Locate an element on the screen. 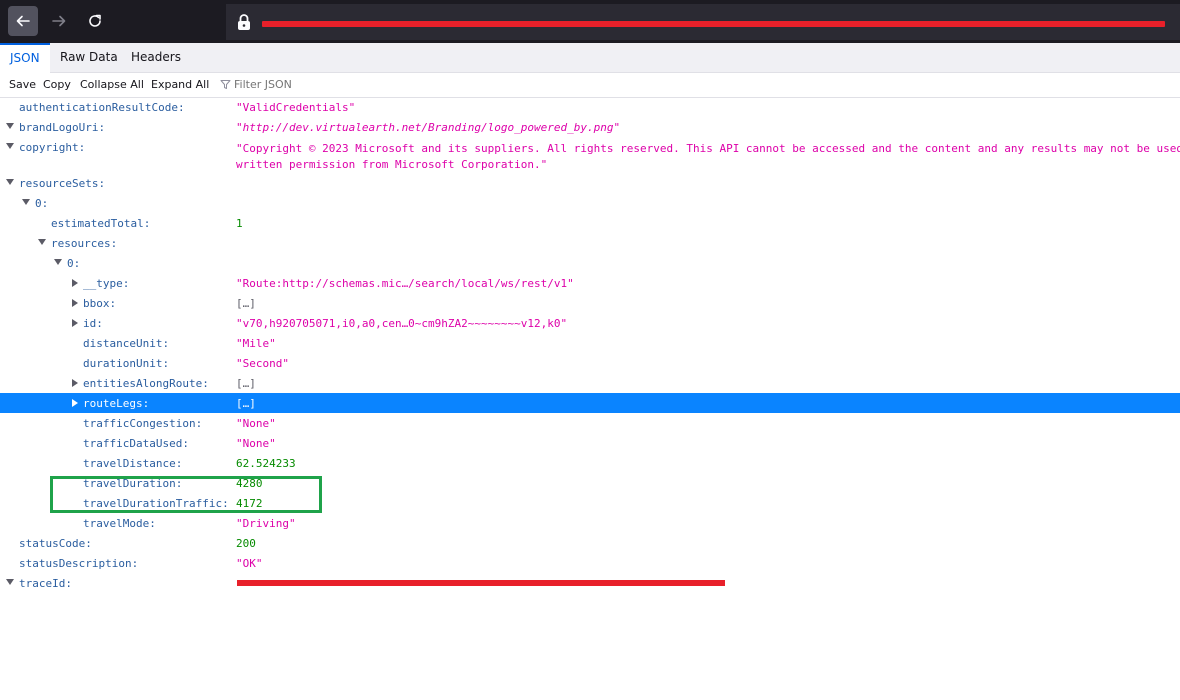 This screenshot has width=1180, height=700. json-key: durationUnit: is located at coordinates (126, 363).